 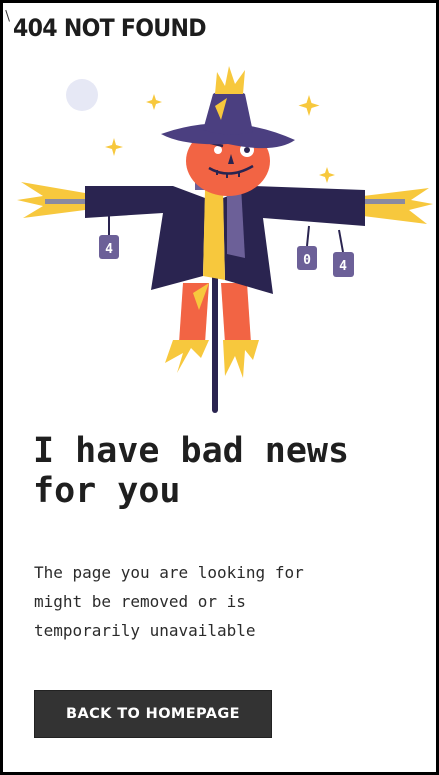 I want to click on right-leg-straw, so click(x=241, y=359).